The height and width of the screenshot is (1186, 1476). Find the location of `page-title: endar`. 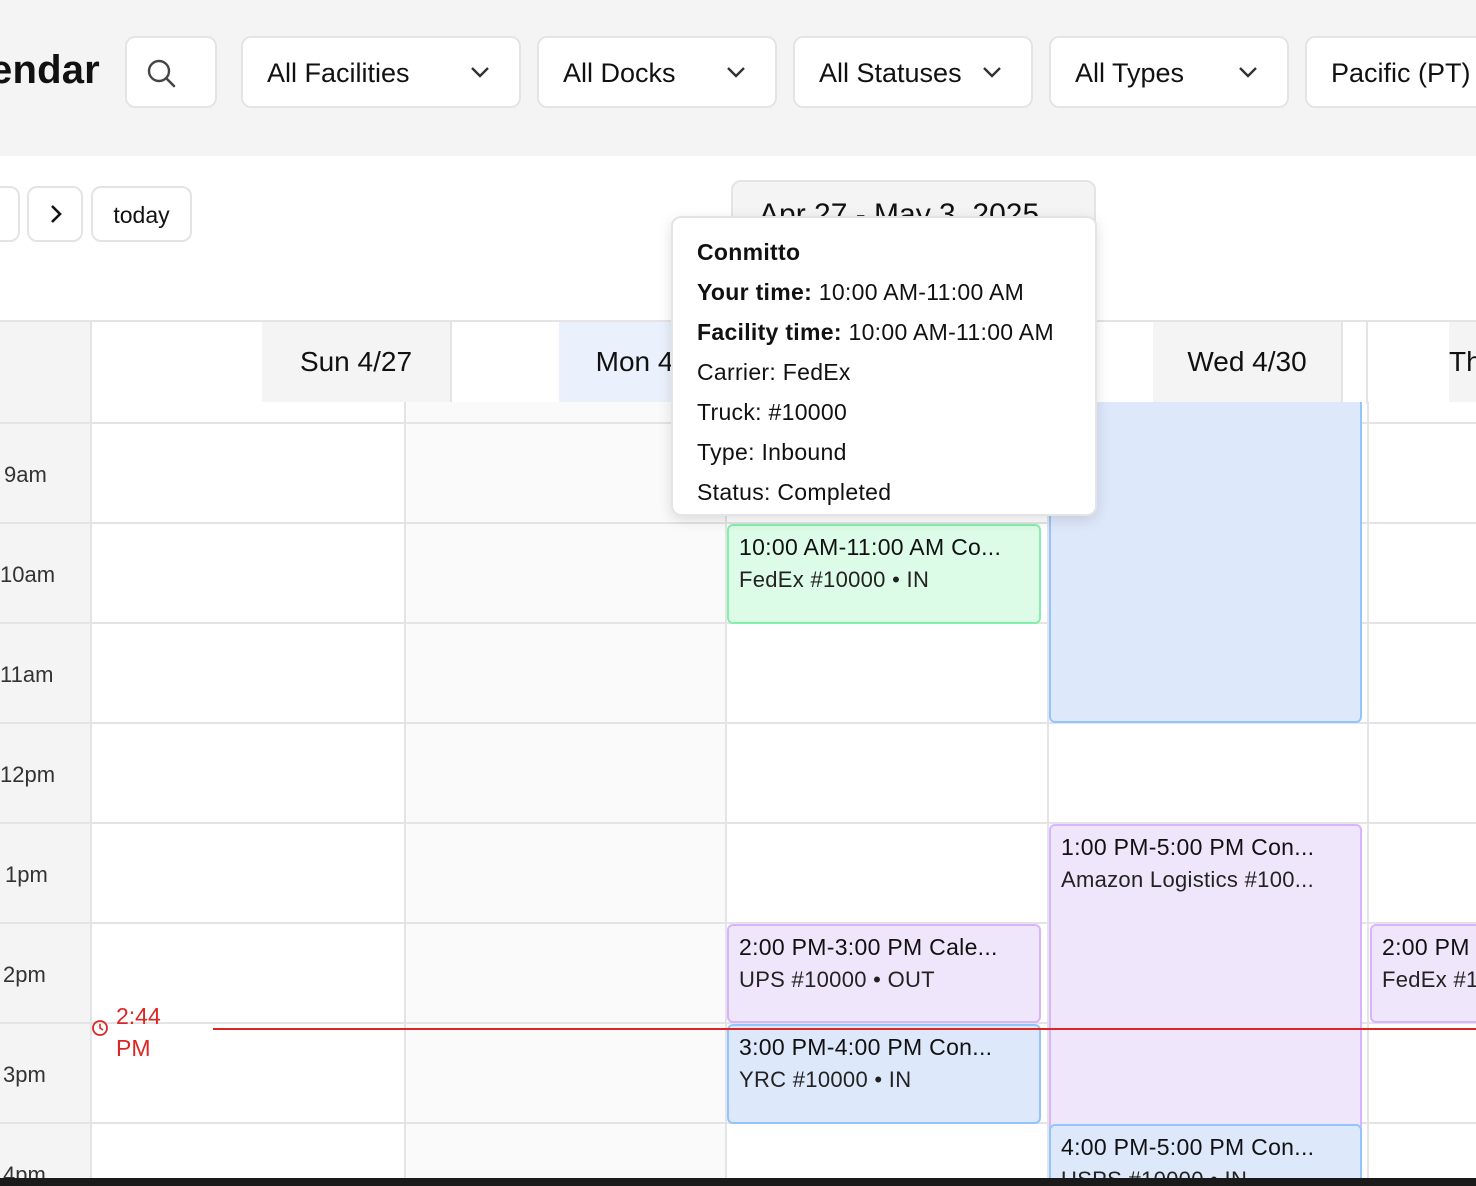

page-title: endar is located at coordinates (50, 70).